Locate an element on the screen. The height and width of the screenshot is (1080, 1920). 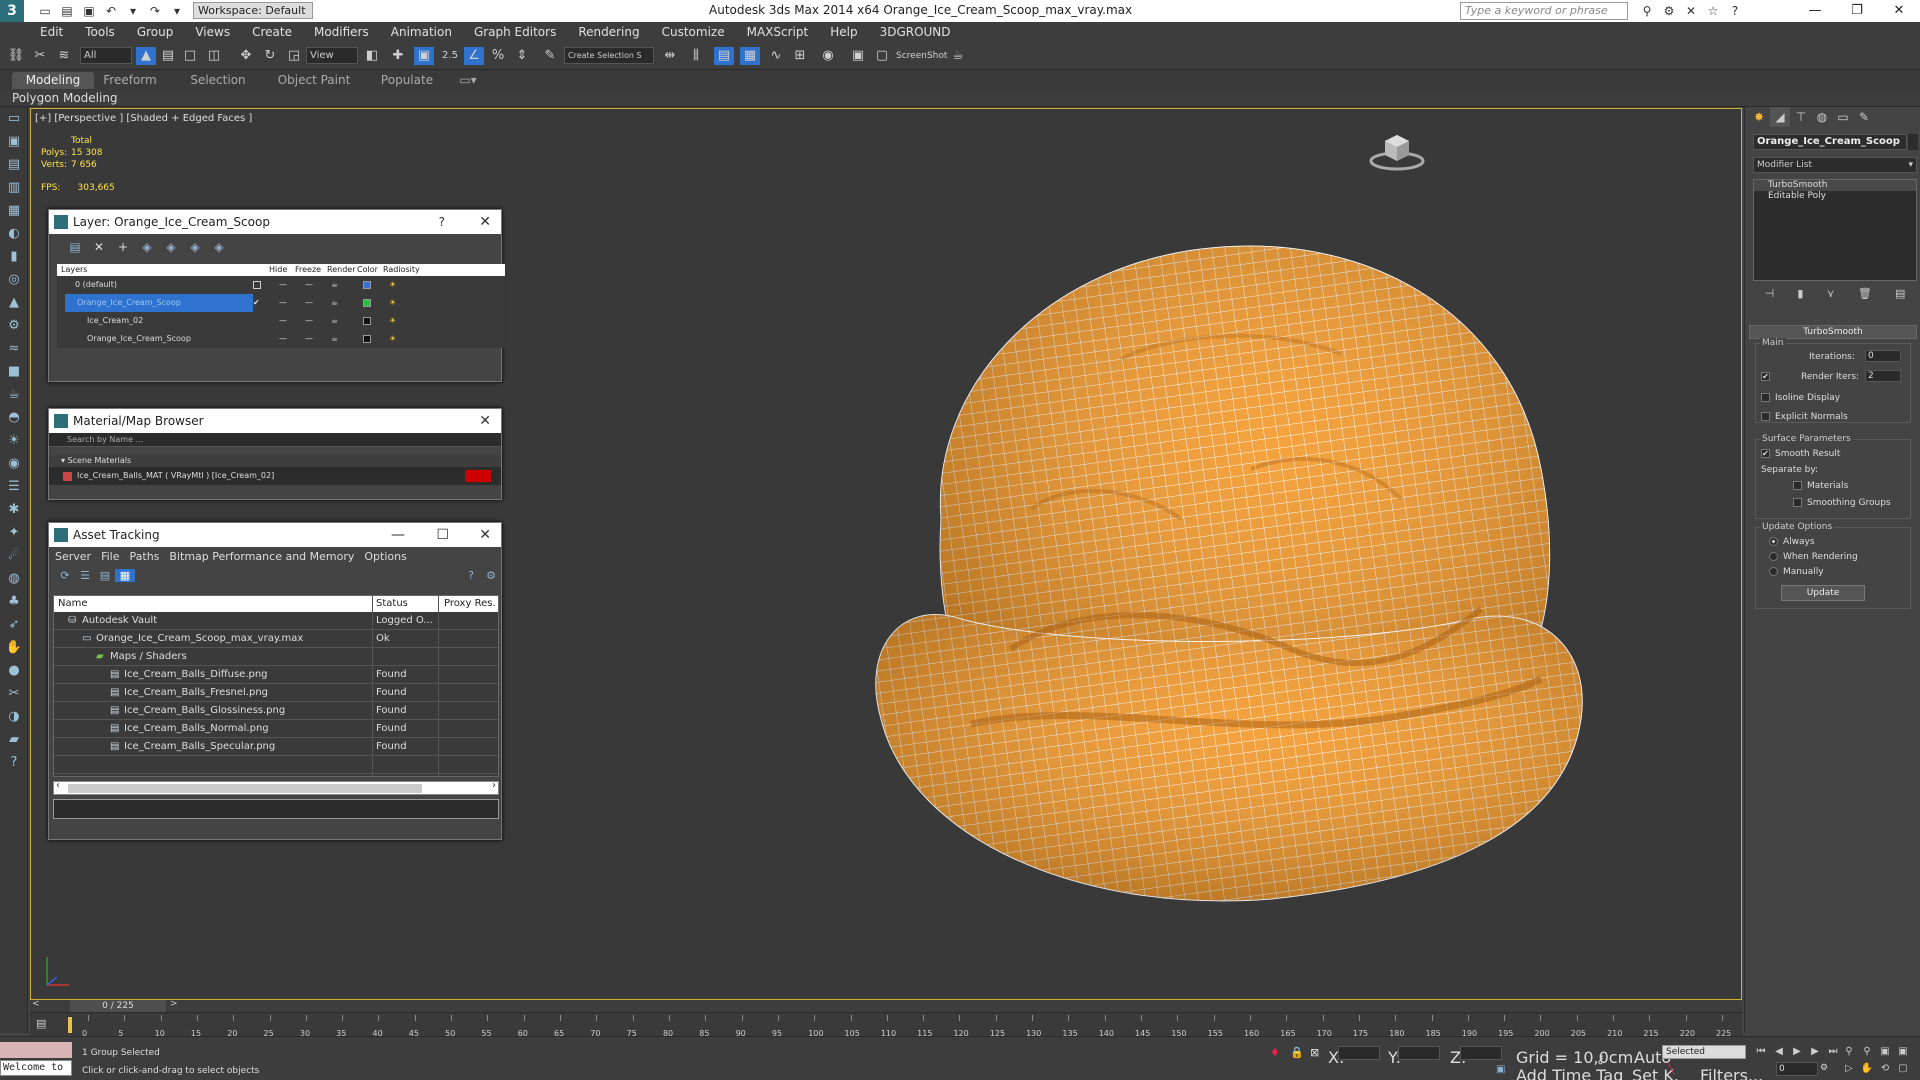
radiosity-icon: ☀ is located at coordinates (392, 321).